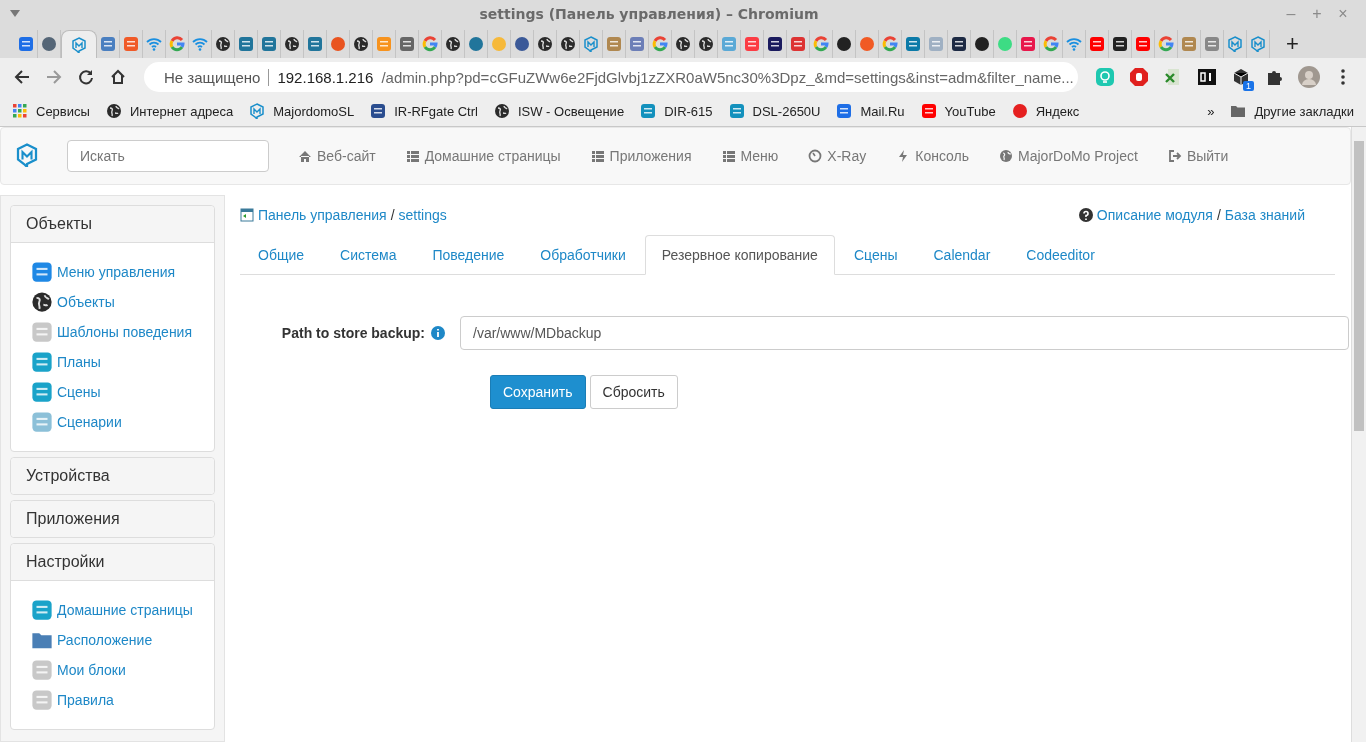 This screenshot has height=742, width=1366. Describe the element at coordinates (322, 215) in the screenshot. I see `breadcrumb-link: Панель управления` at that location.